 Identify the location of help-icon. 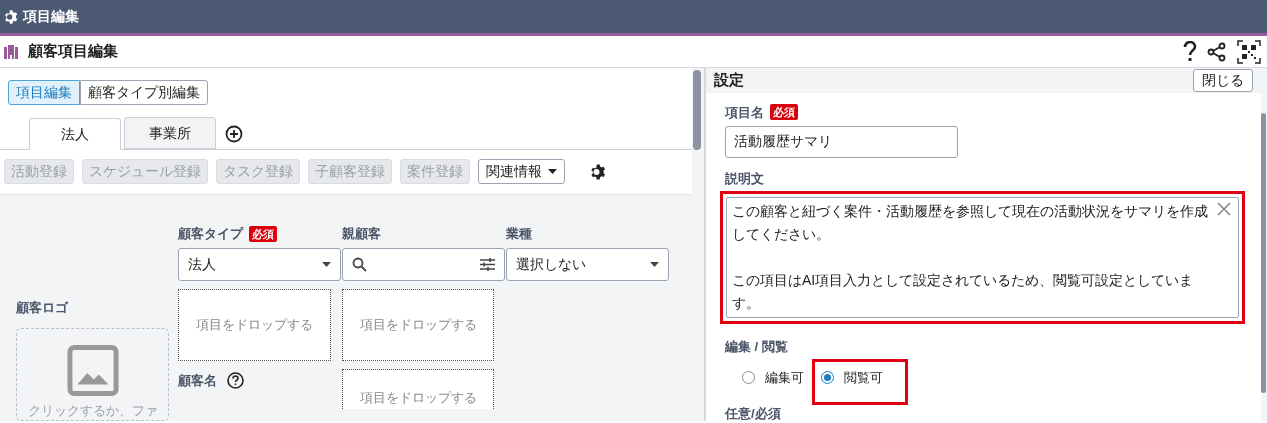
(1190, 51).